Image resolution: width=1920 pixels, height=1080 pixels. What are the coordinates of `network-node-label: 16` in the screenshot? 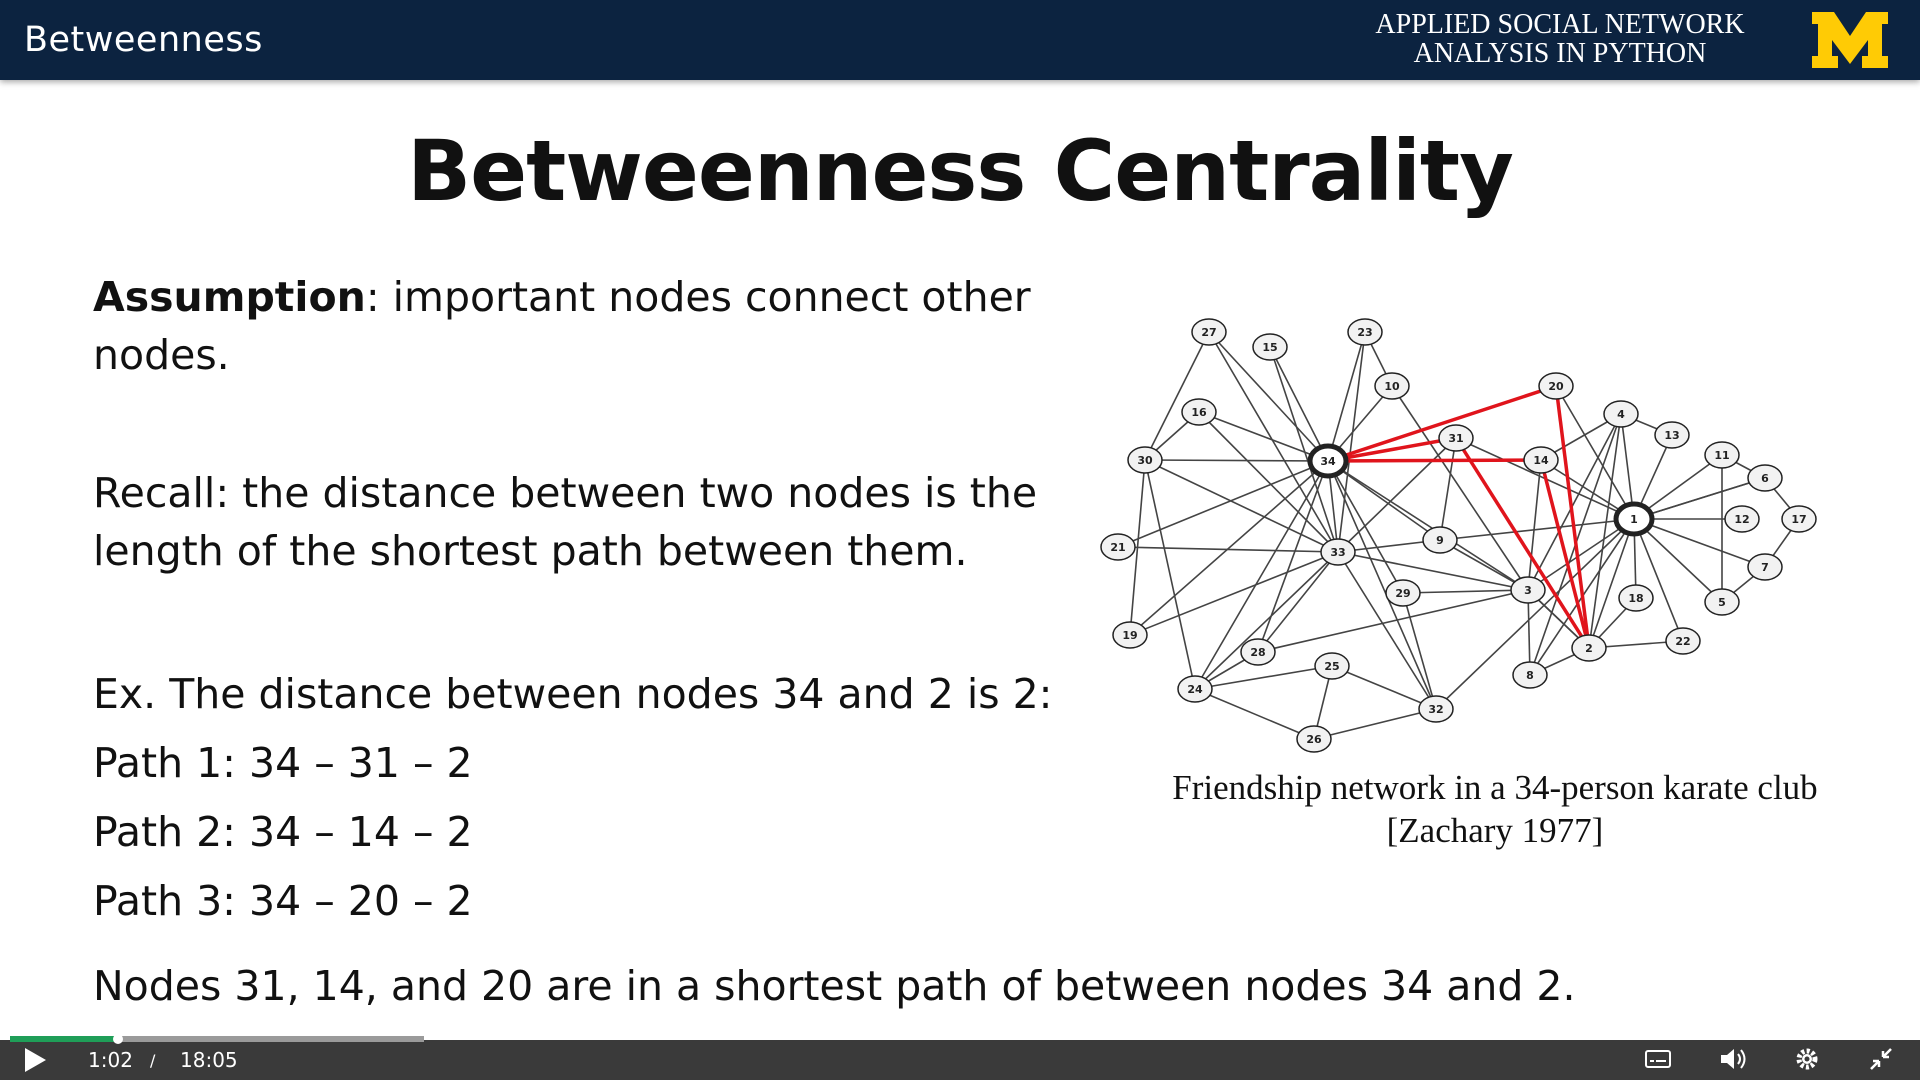 It's located at (1199, 412).